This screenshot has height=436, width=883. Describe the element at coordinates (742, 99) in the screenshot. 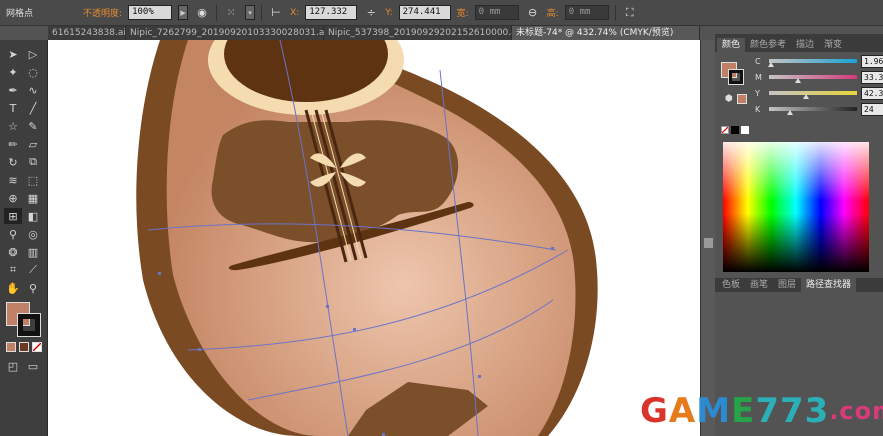

I see `gamut-color-swatch` at that location.